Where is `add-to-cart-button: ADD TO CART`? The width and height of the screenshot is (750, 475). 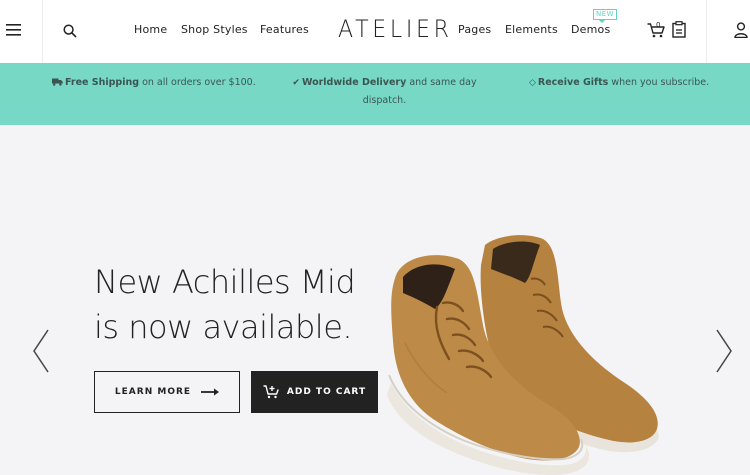
add-to-cart-button: ADD TO CART is located at coordinates (314, 392).